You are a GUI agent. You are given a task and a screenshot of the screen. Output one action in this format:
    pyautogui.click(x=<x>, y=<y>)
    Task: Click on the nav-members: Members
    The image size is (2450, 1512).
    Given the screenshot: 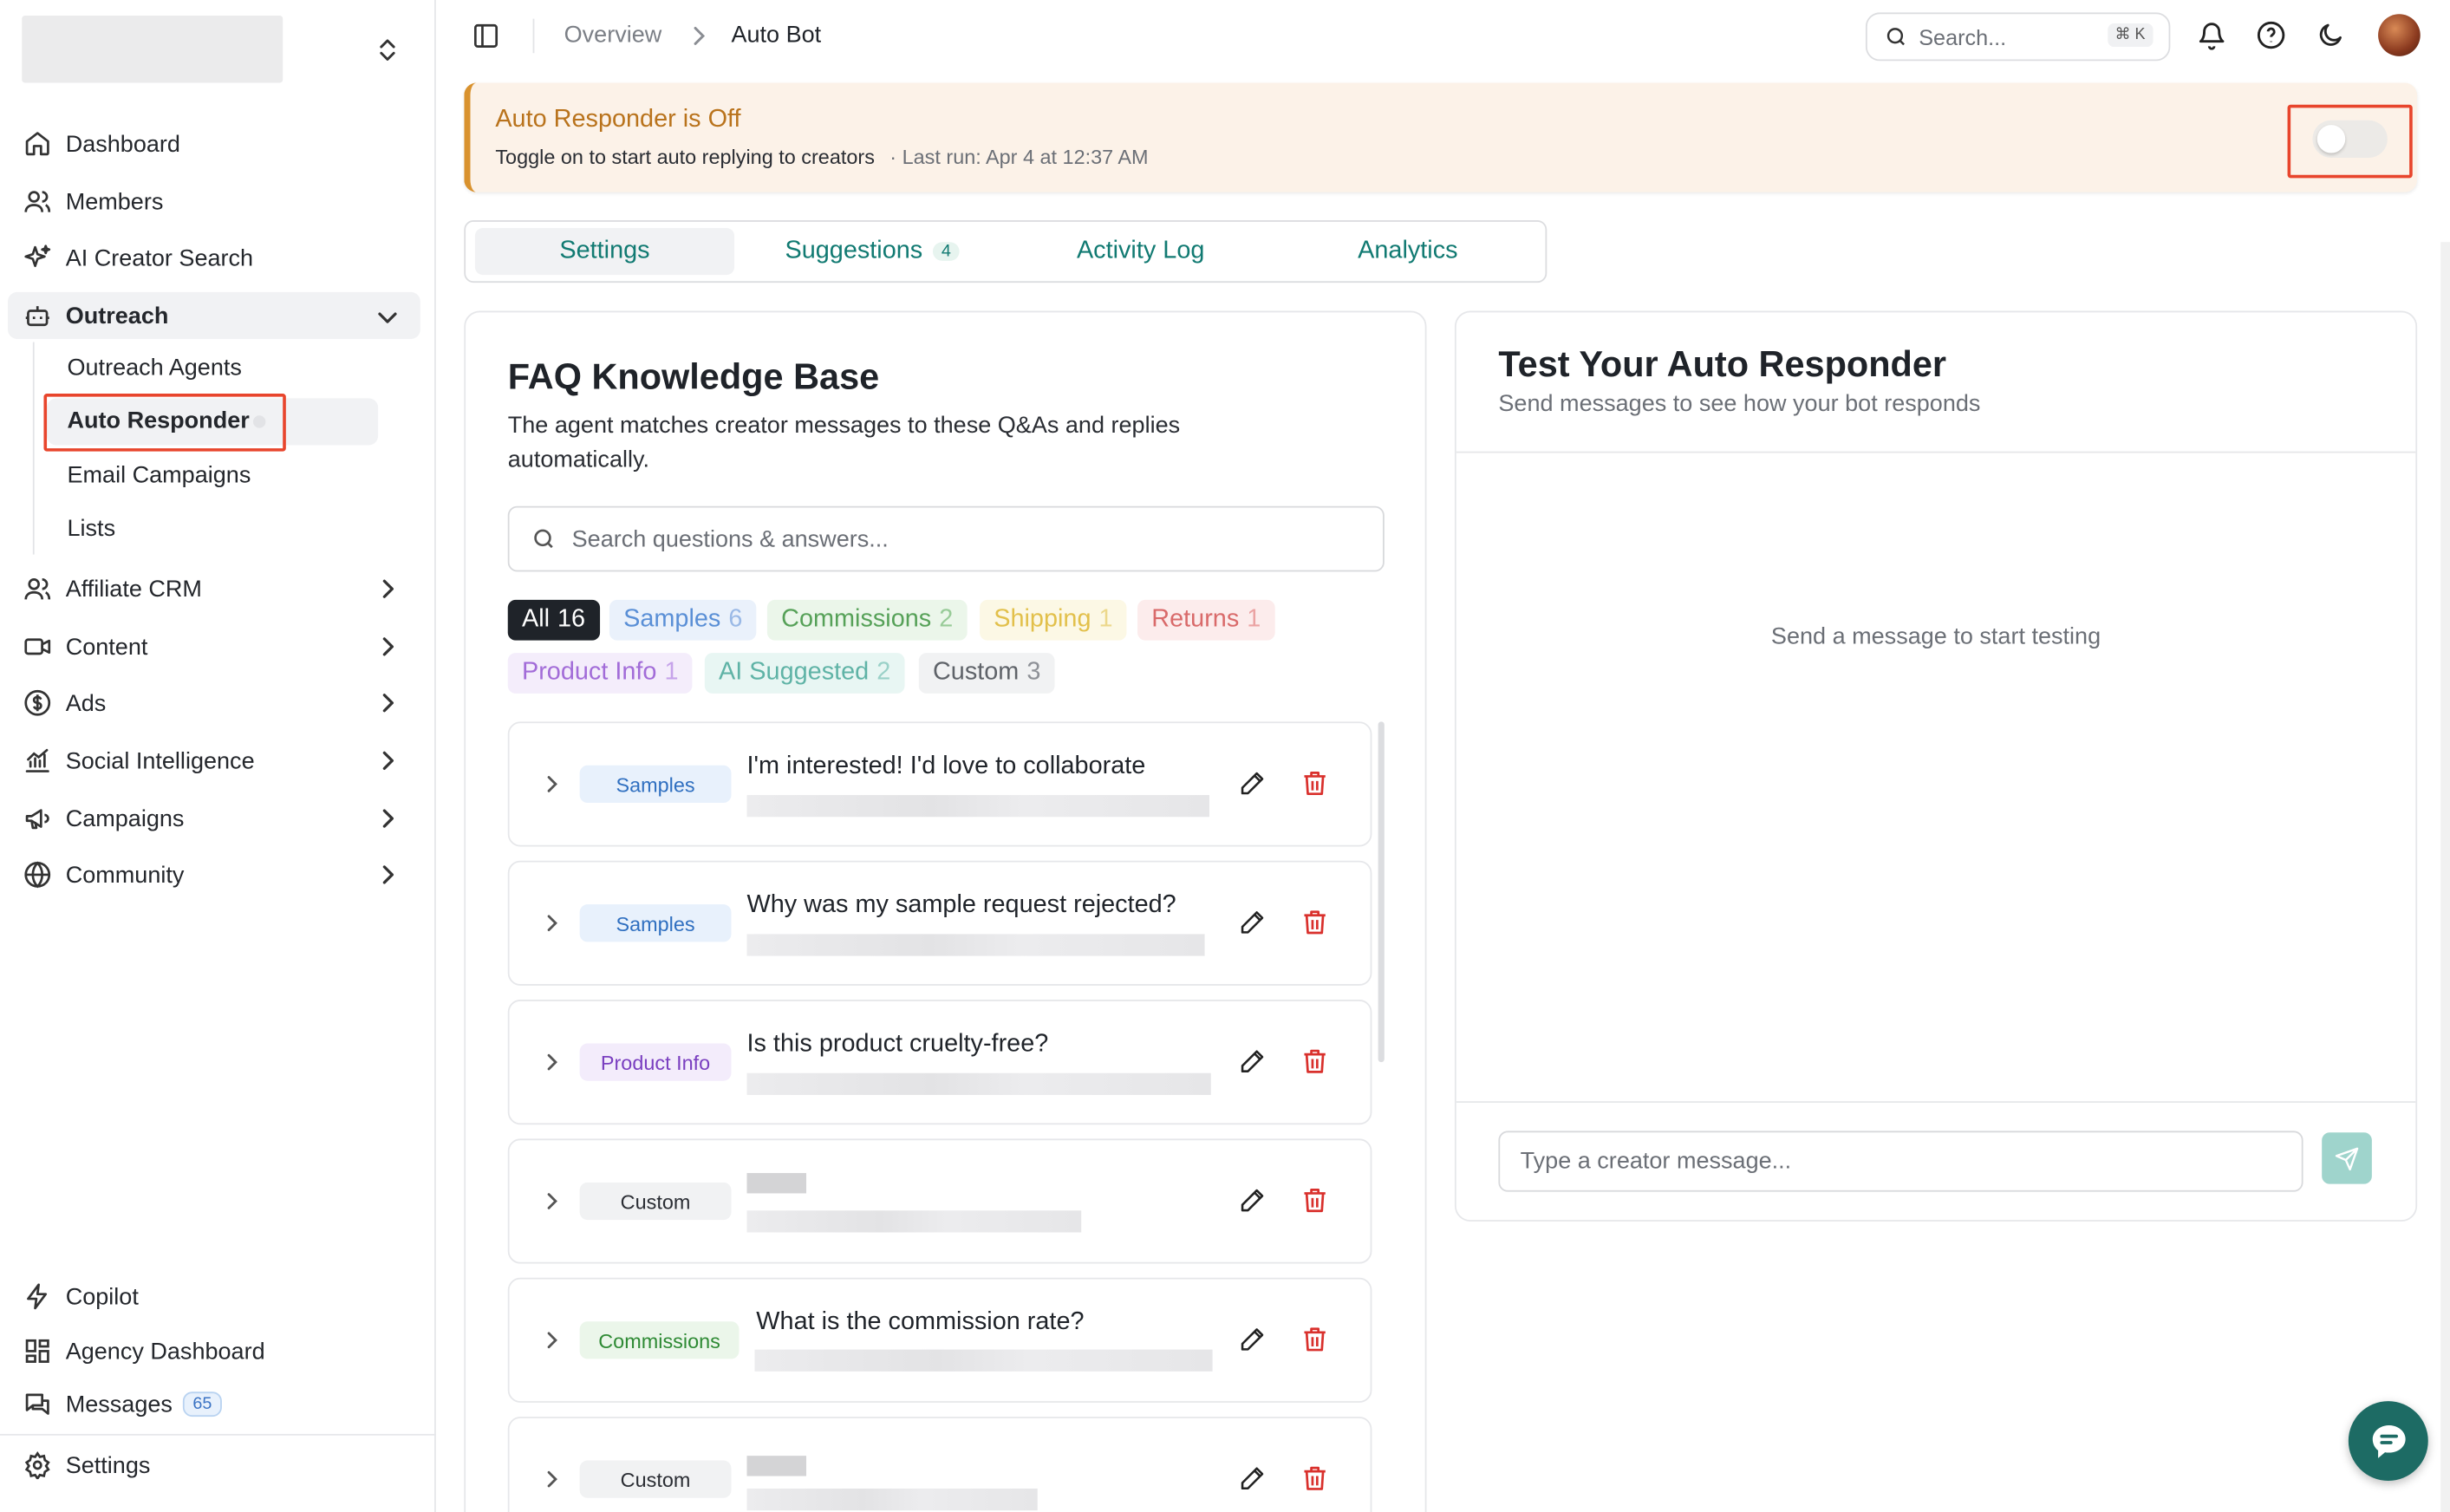 What is the action you would take?
    pyautogui.click(x=93, y=201)
    